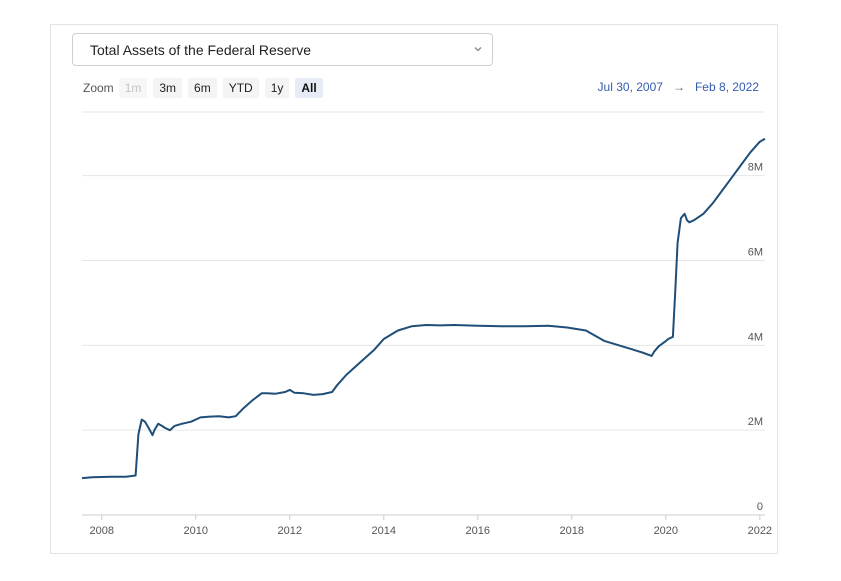 The height and width of the screenshot is (581, 841). Describe the element at coordinates (760, 531) in the screenshot. I see `x-tick-label: 2022` at that location.